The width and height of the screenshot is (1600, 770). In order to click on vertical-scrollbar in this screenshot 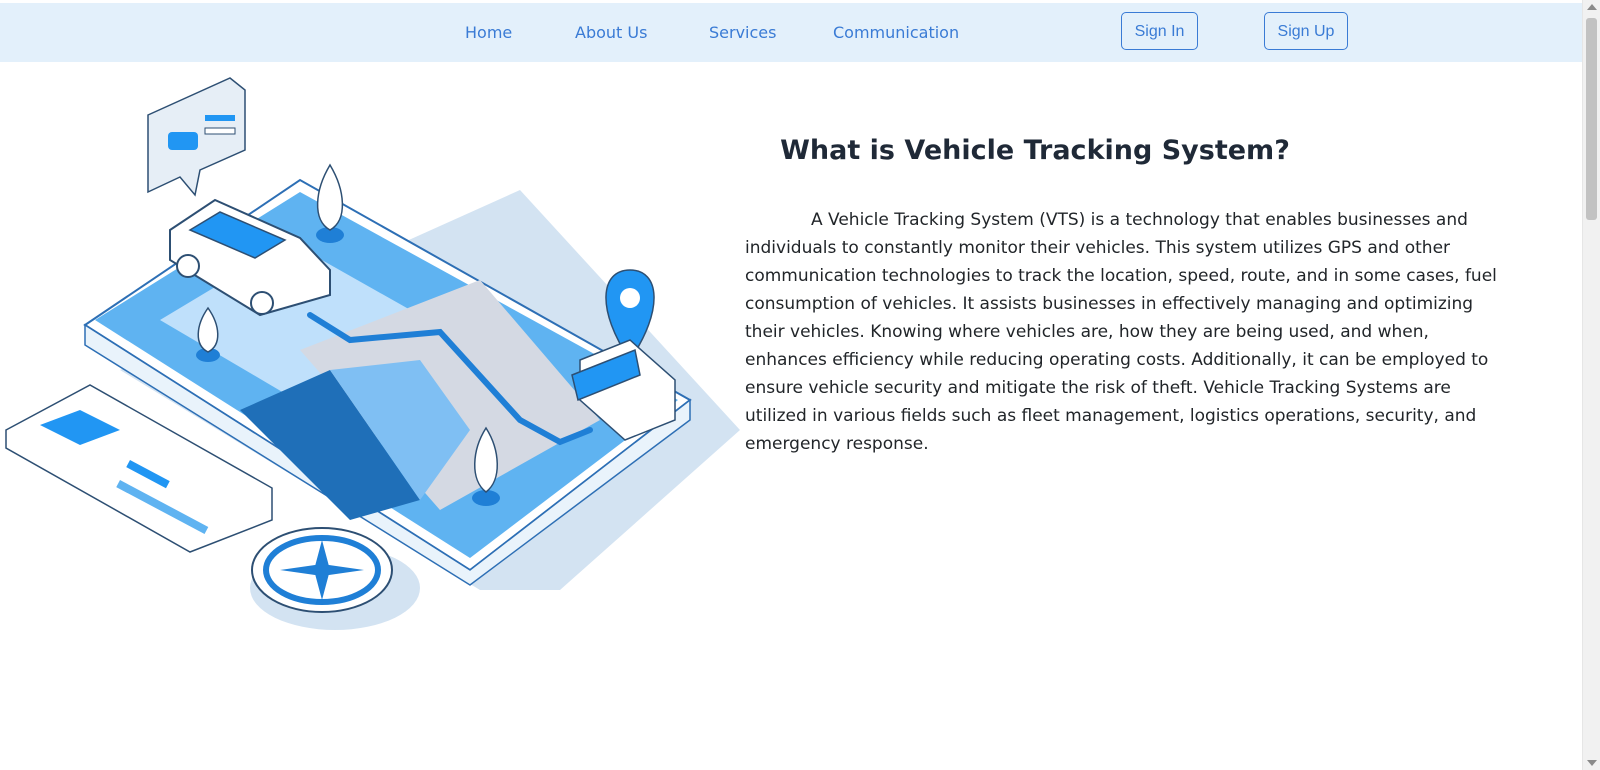, I will do `click(1591, 385)`.